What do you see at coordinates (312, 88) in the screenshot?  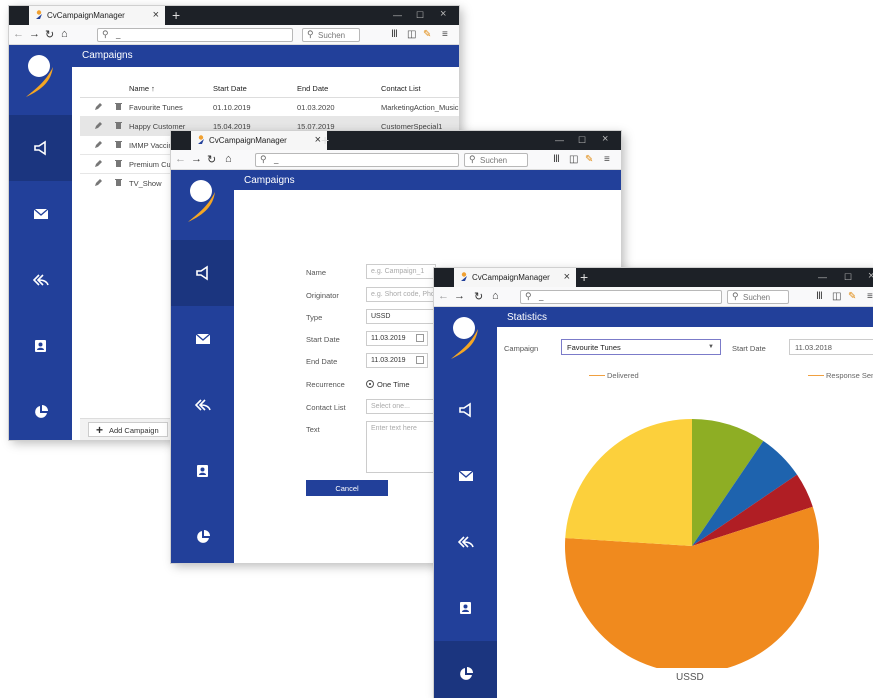 I see `column-header-end-date: End Date` at bounding box center [312, 88].